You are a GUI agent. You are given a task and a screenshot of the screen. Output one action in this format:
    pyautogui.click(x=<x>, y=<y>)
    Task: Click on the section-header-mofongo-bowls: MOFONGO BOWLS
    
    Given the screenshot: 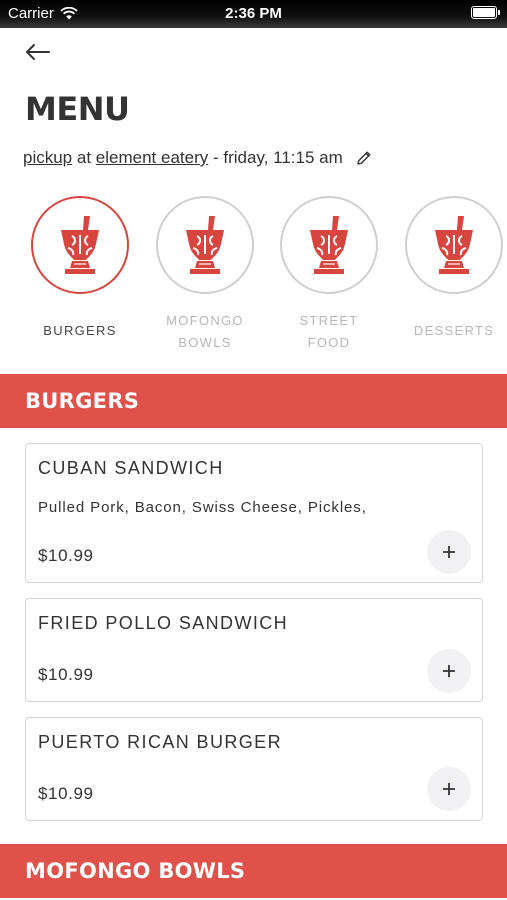 What is the action you would take?
    pyautogui.click(x=253, y=871)
    